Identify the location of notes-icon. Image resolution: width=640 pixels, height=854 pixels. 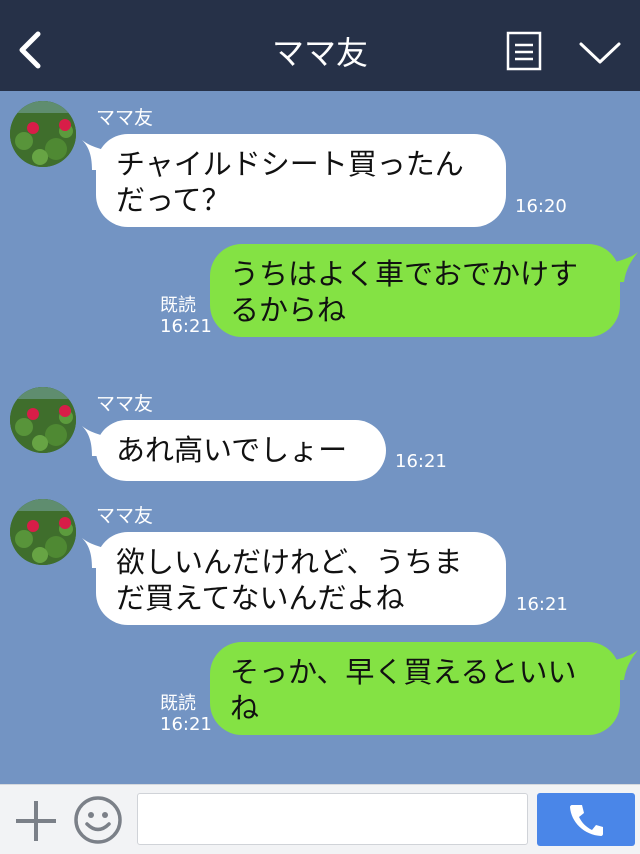
(524, 51).